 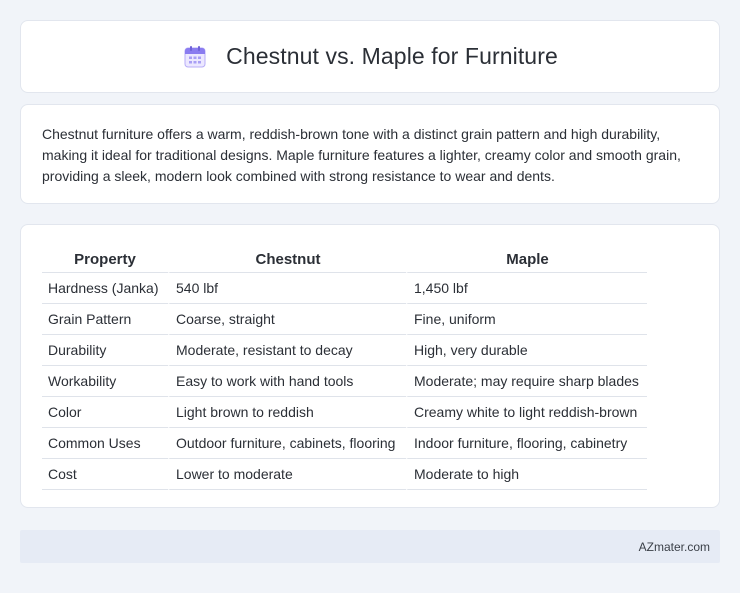 What do you see at coordinates (287, 443) in the screenshot?
I see `cell-chestnut: Outdoor furniture, cabinets, flooring` at bounding box center [287, 443].